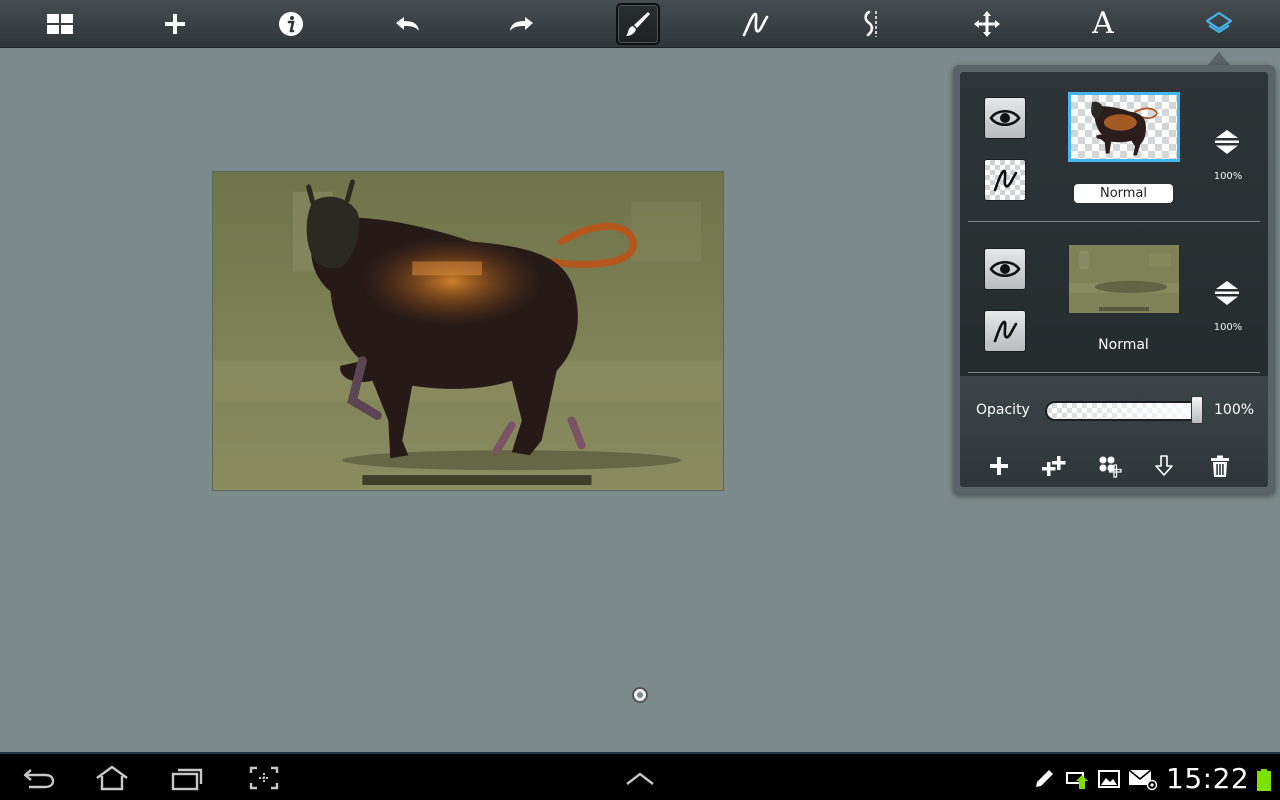 The image size is (1280, 800). I want to click on merge-down-button, so click(1164, 466).